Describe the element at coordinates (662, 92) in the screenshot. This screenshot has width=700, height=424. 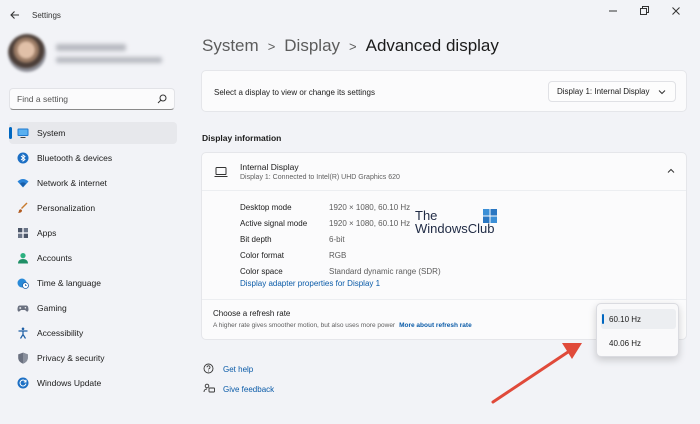
I see `chevron-down-icon` at that location.